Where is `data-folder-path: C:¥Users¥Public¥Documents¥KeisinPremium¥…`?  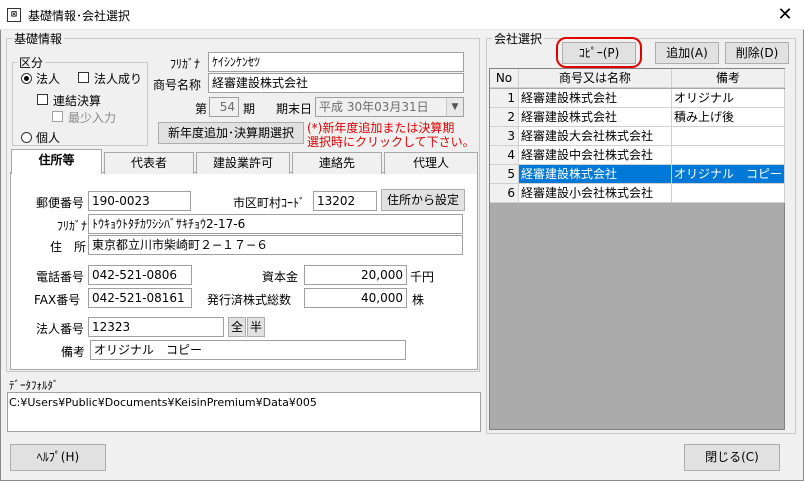 data-folder-path: C:¥Users¥Public¥Documents¥KeisinPremium¥… is located at coordinates (163, 402).